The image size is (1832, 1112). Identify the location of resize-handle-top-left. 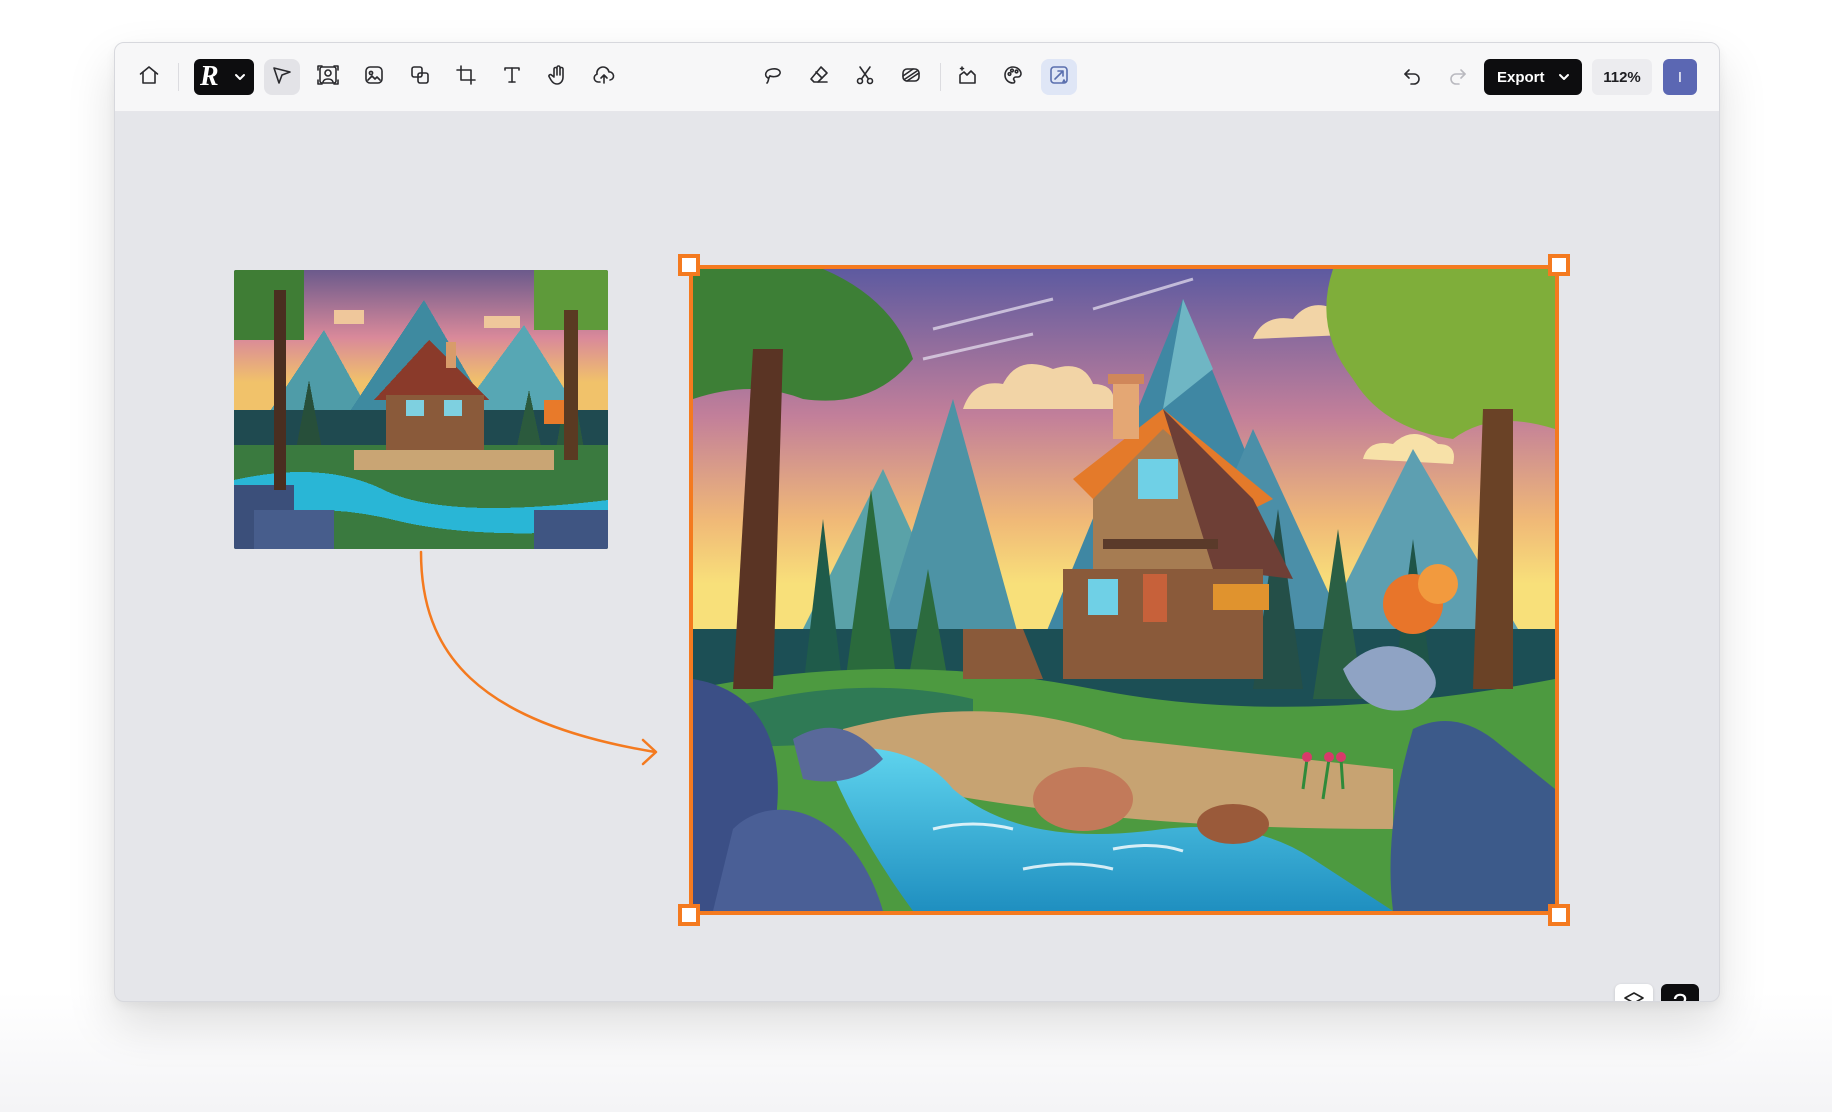
(689, 265).